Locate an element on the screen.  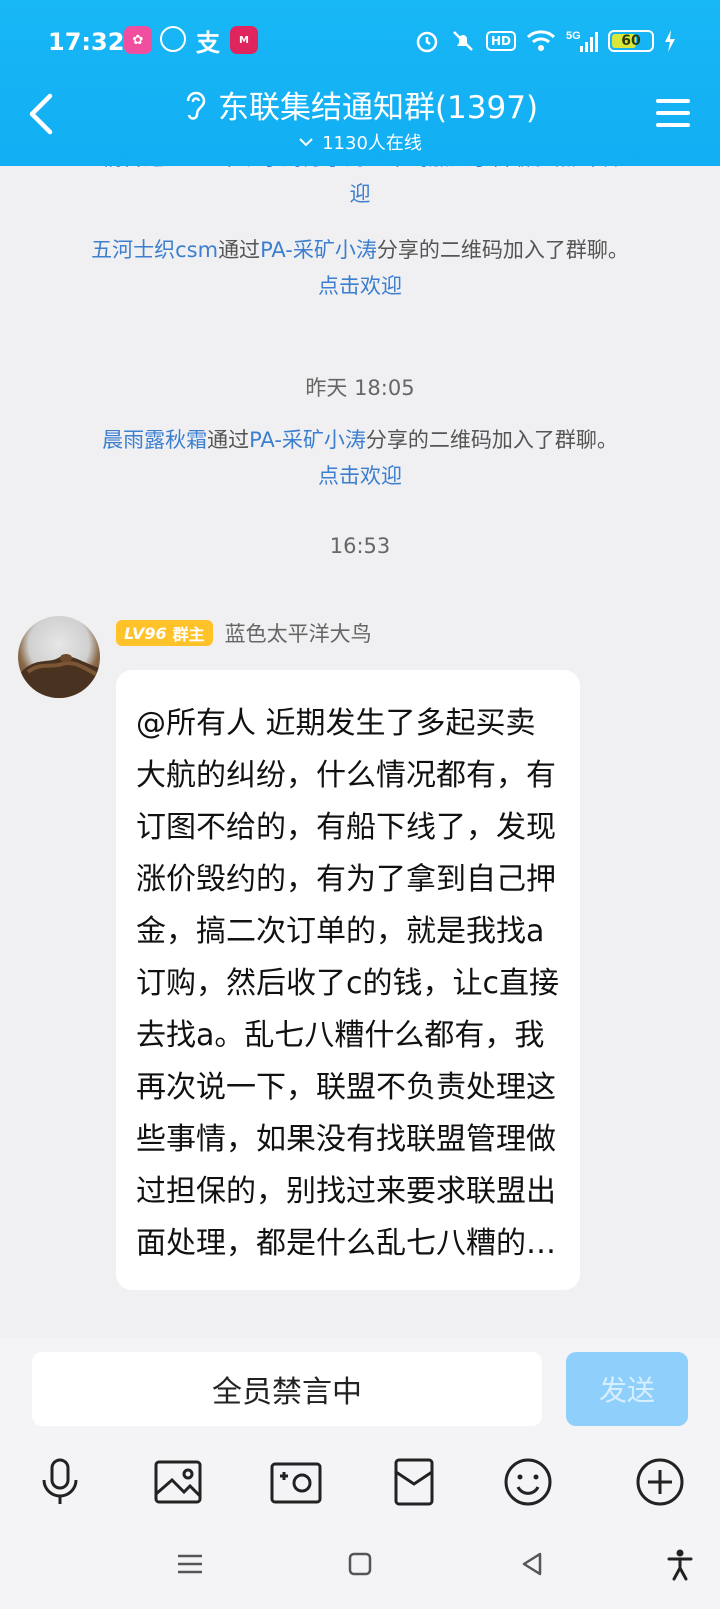
plus-circle-icon is located at coordinates (660, 1482).